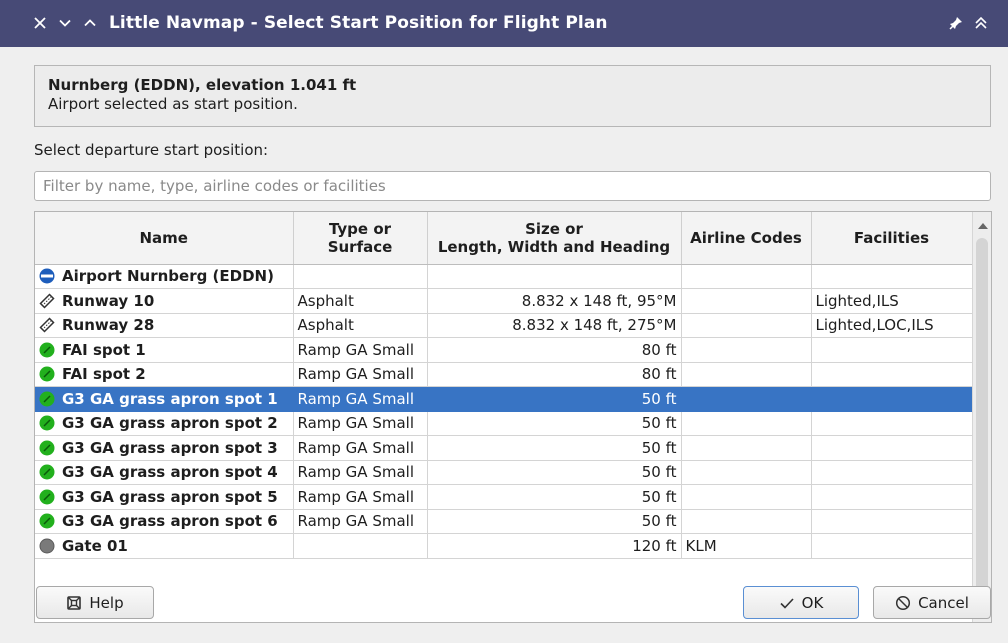 This screenshot has height=643, width=1008. What do you see at coordinates (903, 603) in the screenshot?
I see `cancel-circle-icon` at bounding box center [903, 603].